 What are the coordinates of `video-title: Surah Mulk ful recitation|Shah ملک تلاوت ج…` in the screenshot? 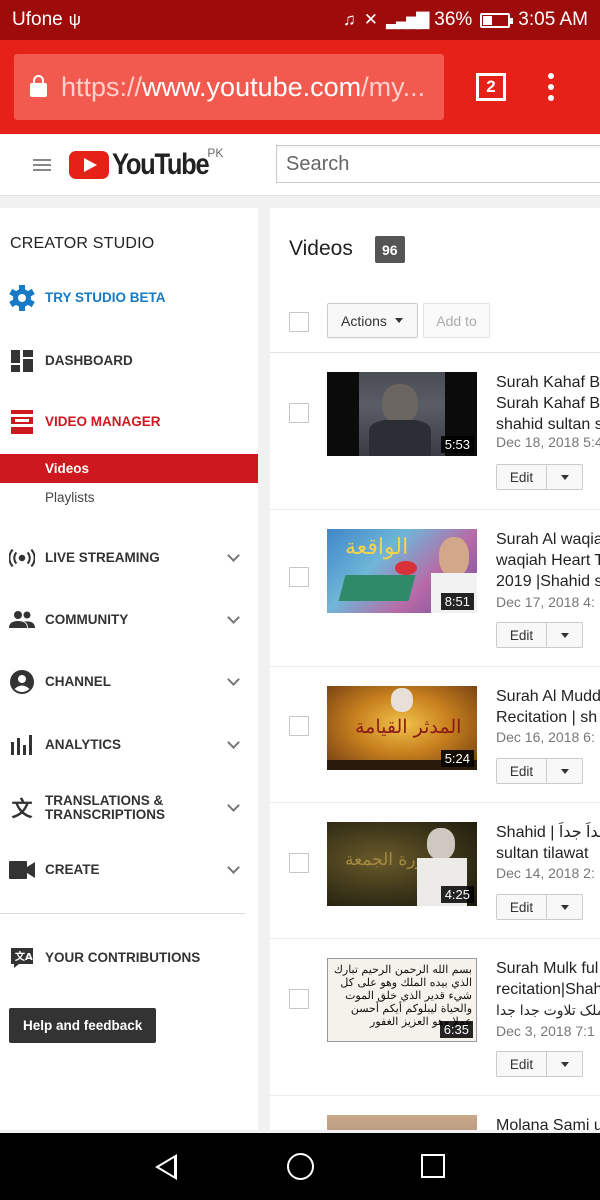 It's located at (548, 989).